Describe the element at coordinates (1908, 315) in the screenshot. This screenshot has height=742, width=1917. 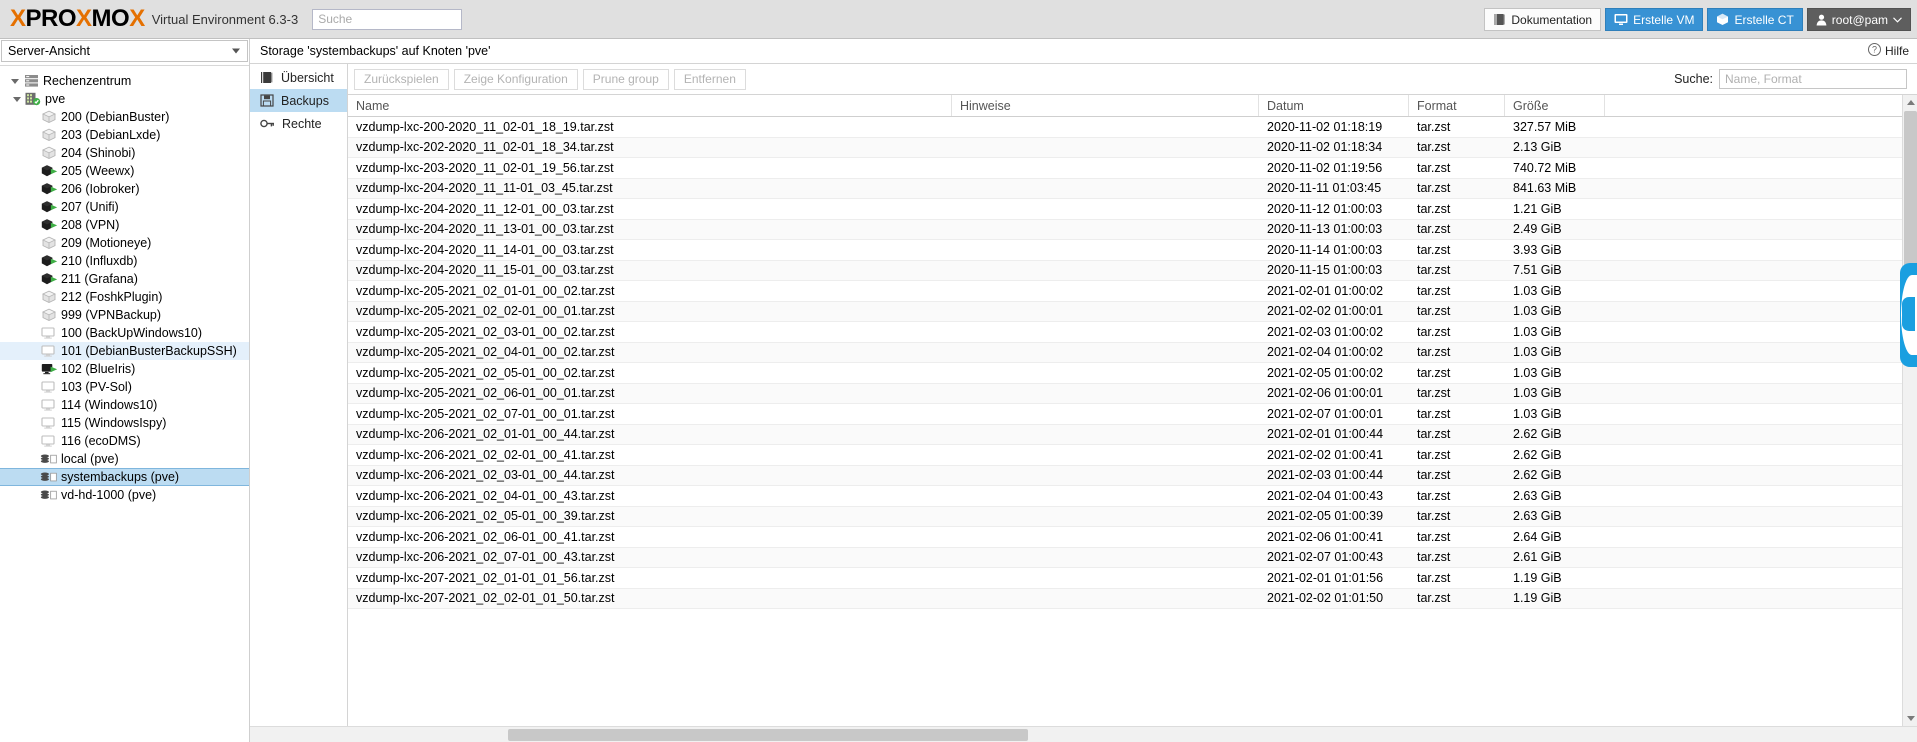
I see `feedback-tab-widget` at that location.